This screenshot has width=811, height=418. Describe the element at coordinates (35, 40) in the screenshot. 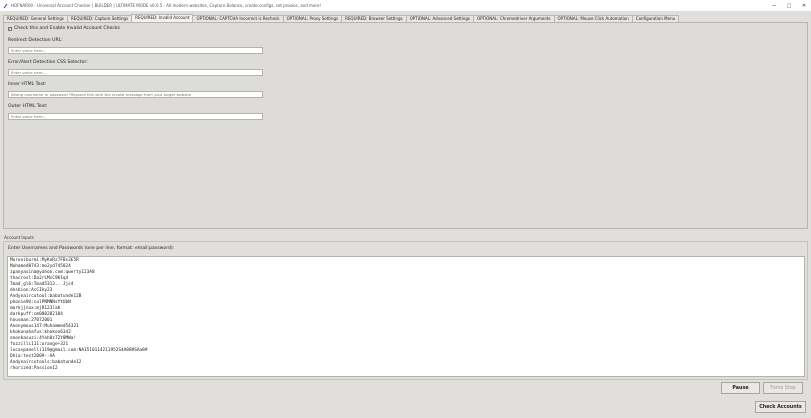

I see `redirect-url-label: Redirect Detection URL:` at that location.